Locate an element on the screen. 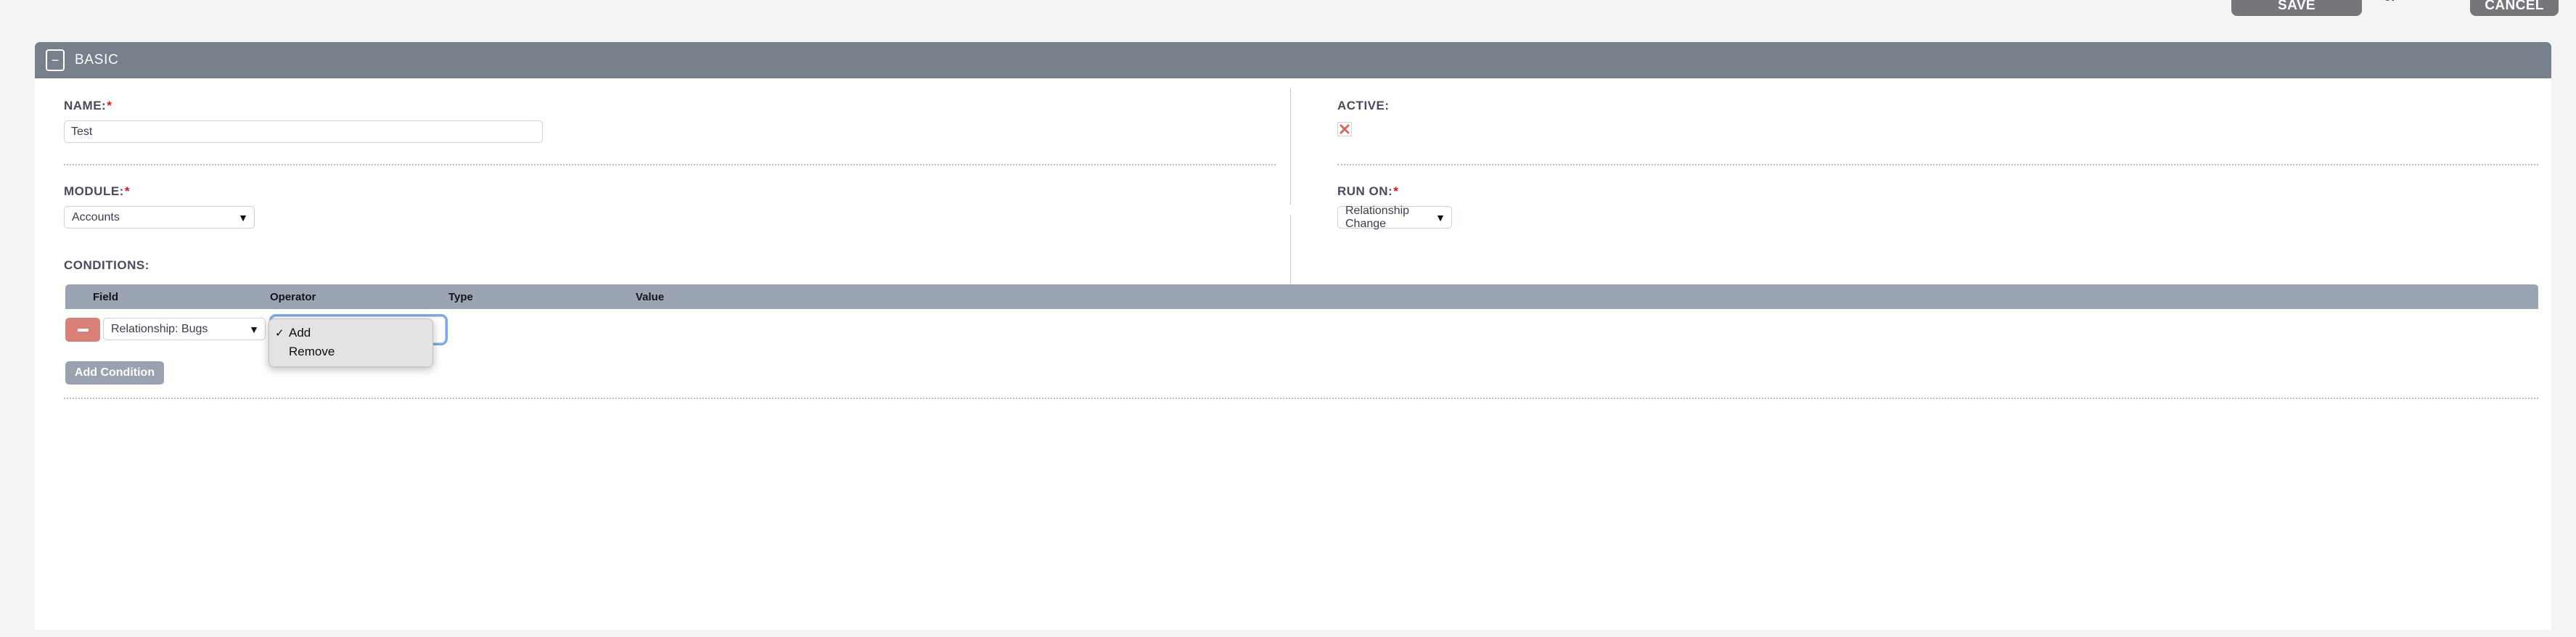 The height and width of the screenshot is (637, 2576). add-condition-button: Add Condition is located at coordinates (114, 373).